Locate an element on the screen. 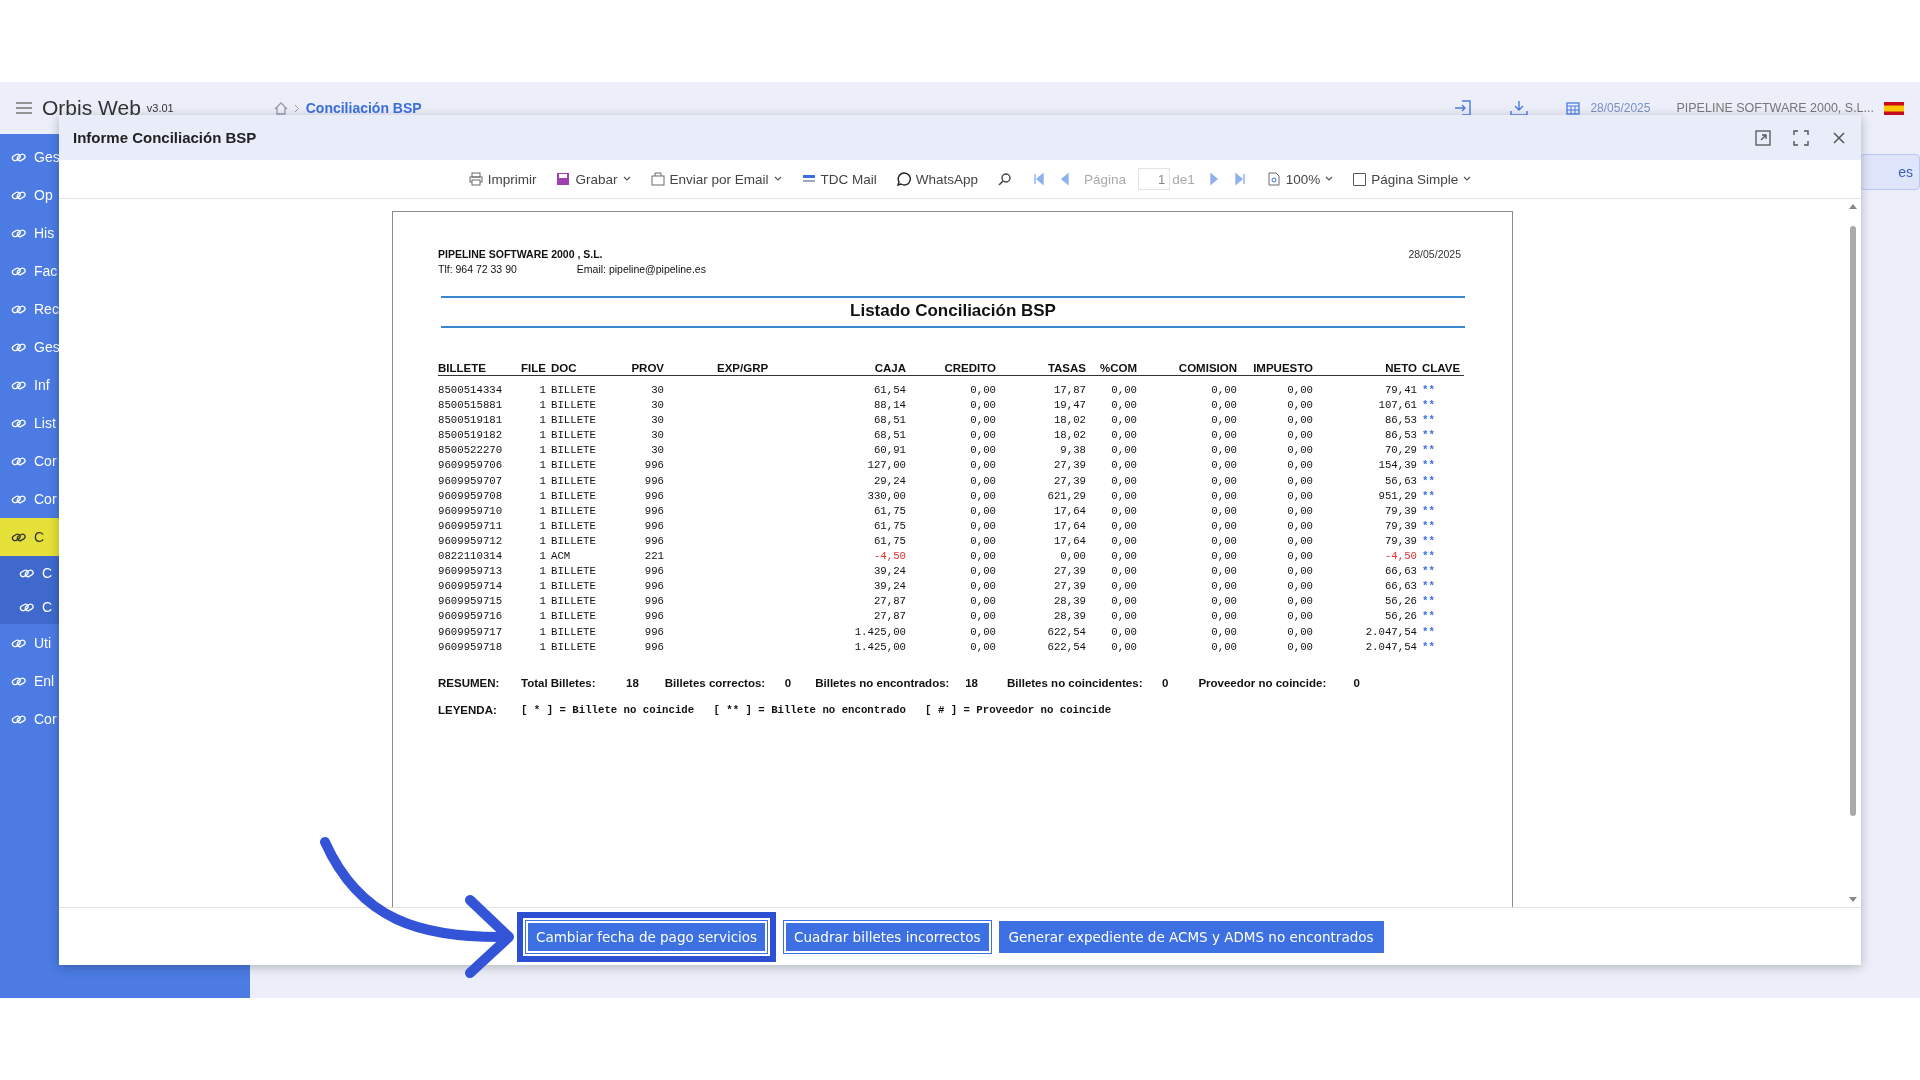 The height and width of the screenshot is (1080, 1920). table-cell: 9609959706 is located at coordinates (470, 465).